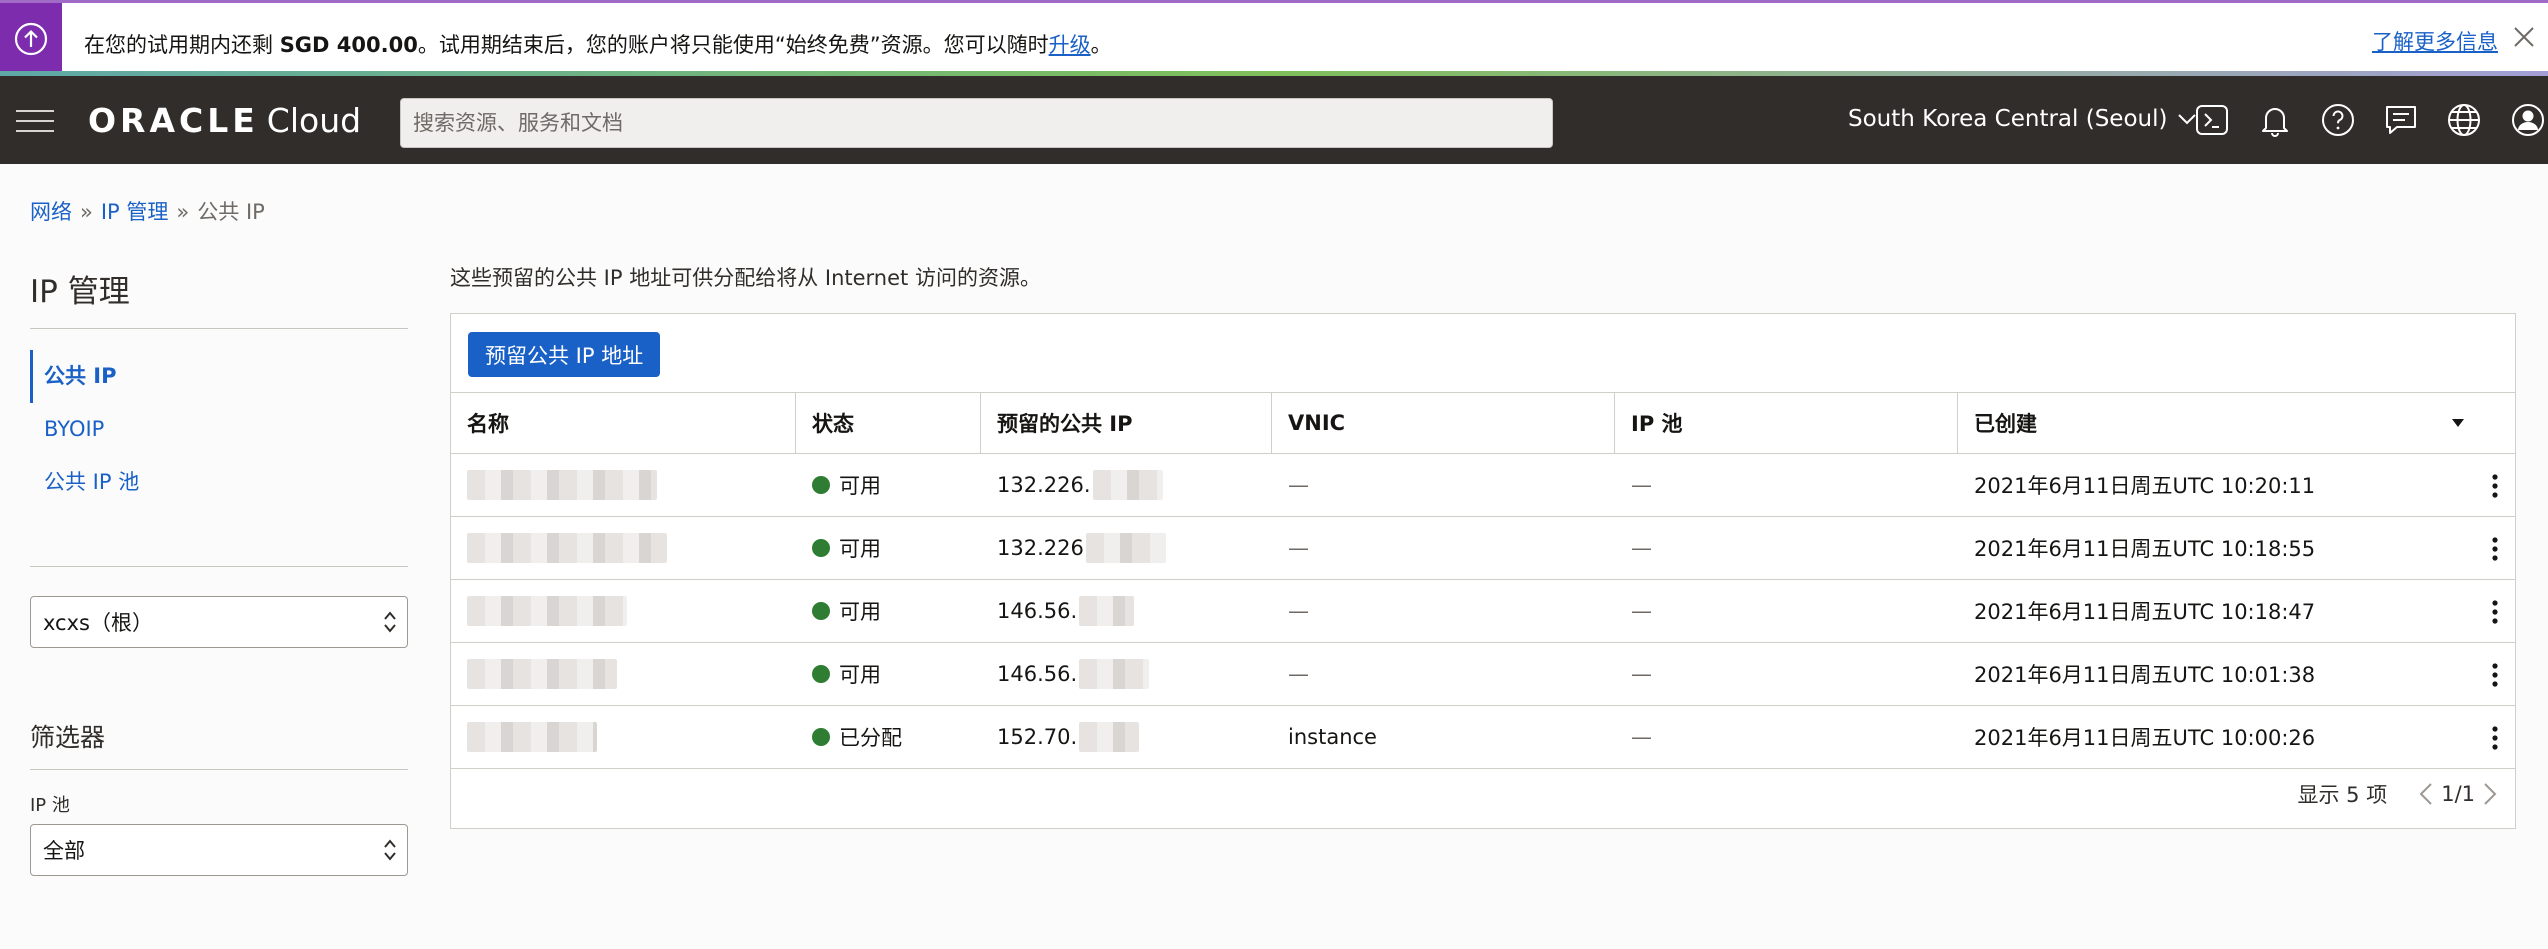 This screenshot has height=949, width=2548. I want to click on breadcrumb-ip-management: IP 管理, so click(135, 212).